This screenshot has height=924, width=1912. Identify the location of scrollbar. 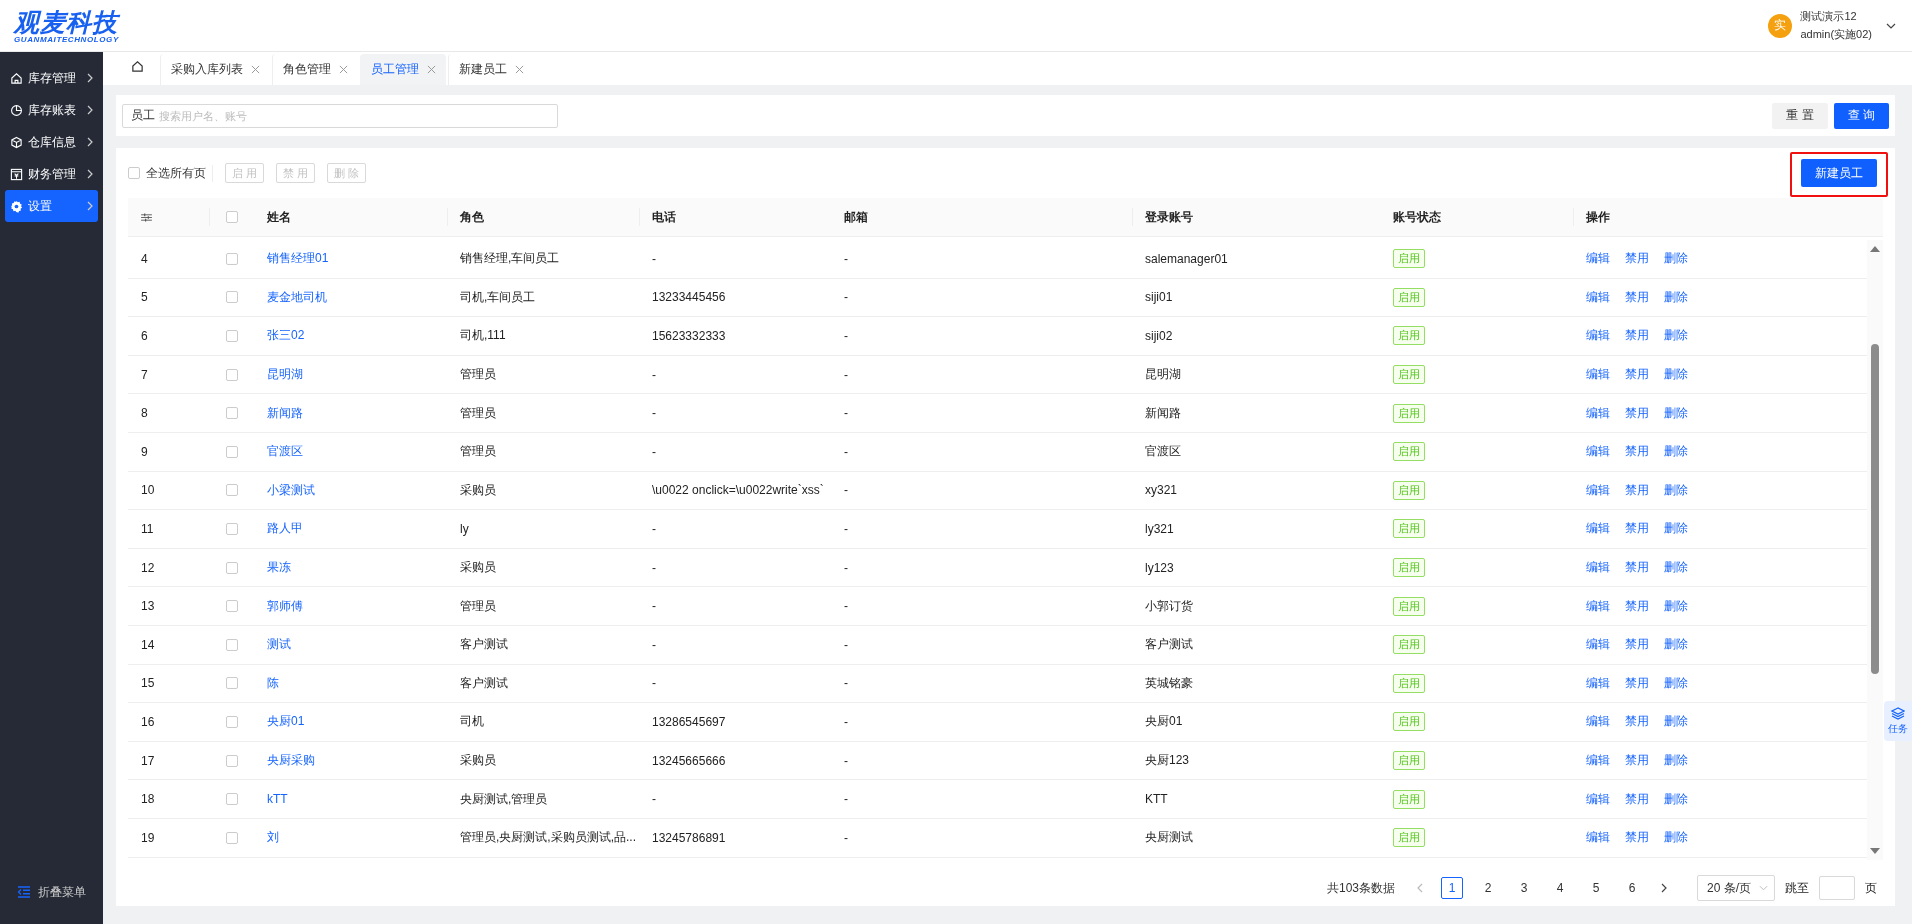
(1875, 550).